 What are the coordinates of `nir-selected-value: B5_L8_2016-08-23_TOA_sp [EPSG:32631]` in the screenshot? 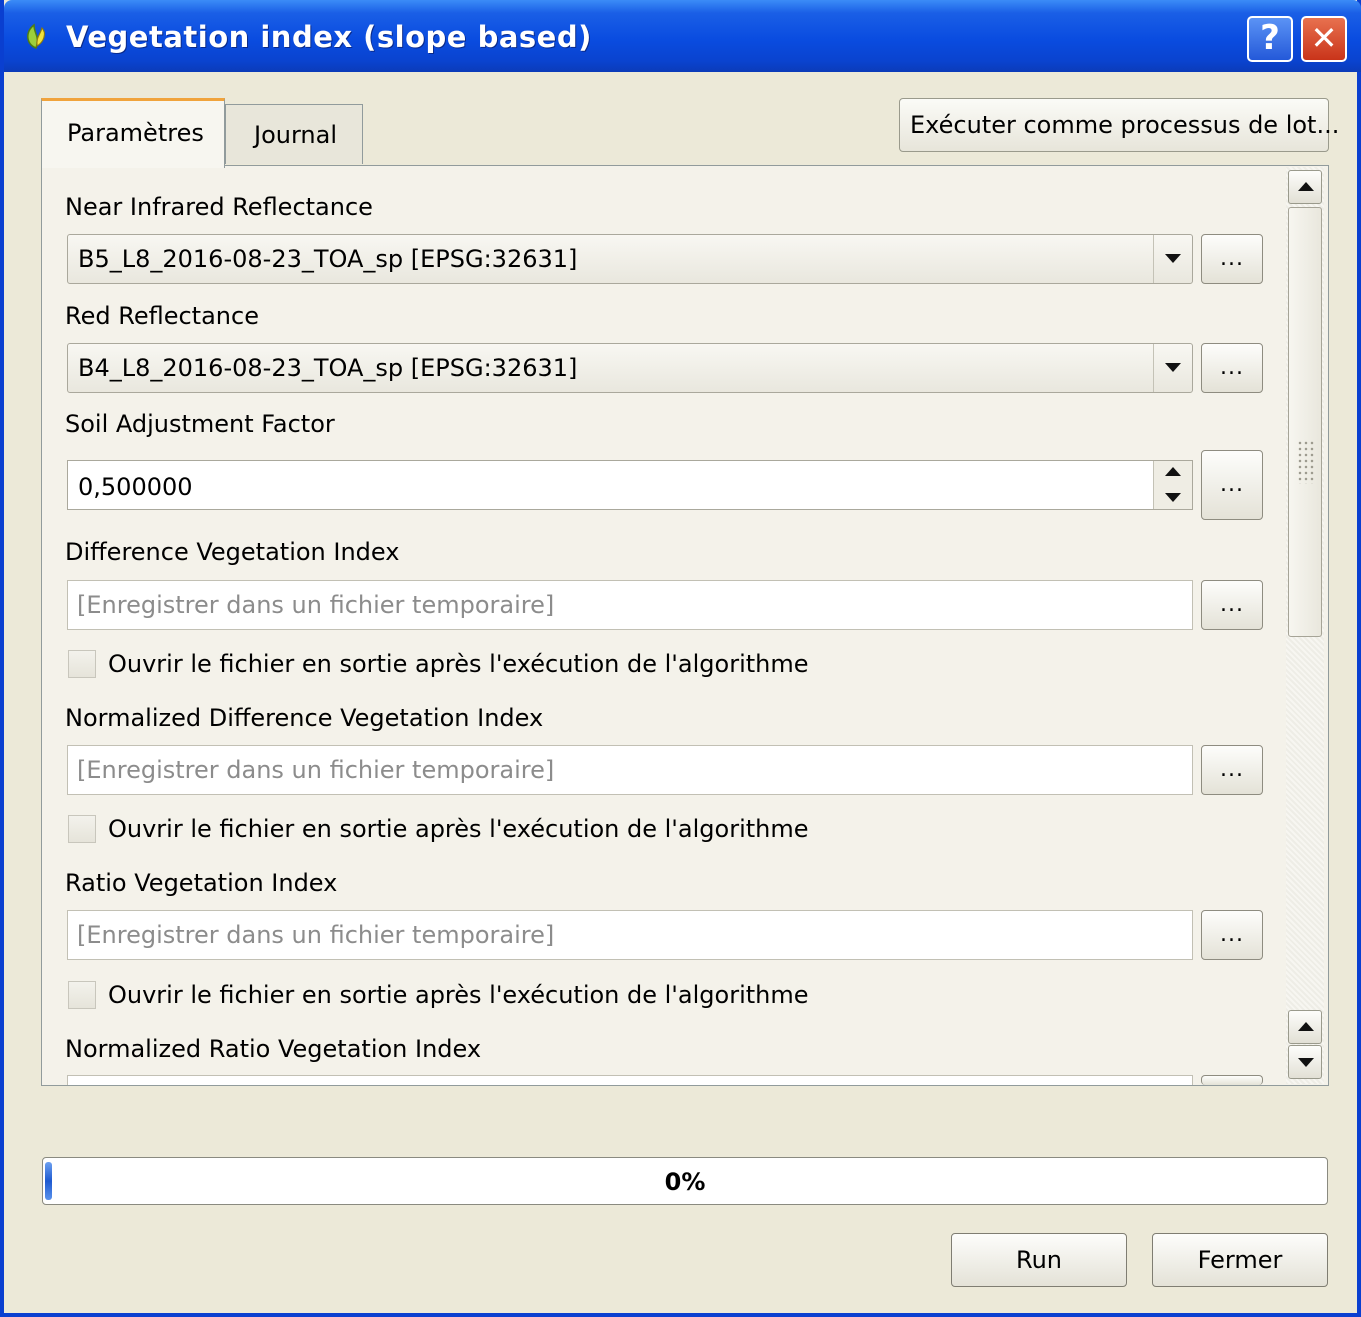 It's located at (328, 259).